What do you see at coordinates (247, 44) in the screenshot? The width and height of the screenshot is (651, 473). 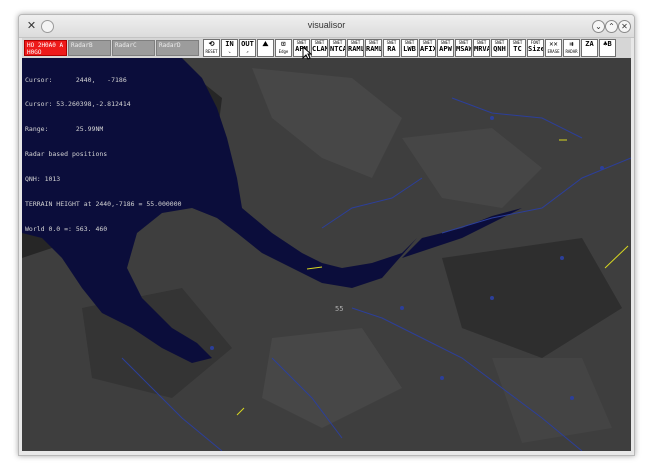 I see `zoom-out-icon: OUT` at bounding box center [247, 44].